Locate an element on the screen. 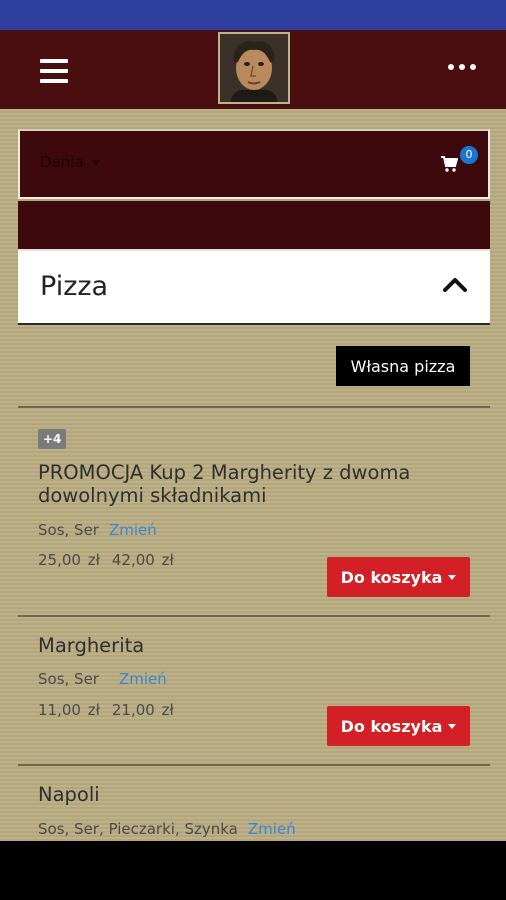 The height and width of the screenshot is (900, 506). restaurant-logo is located at coordinates (254, 68).